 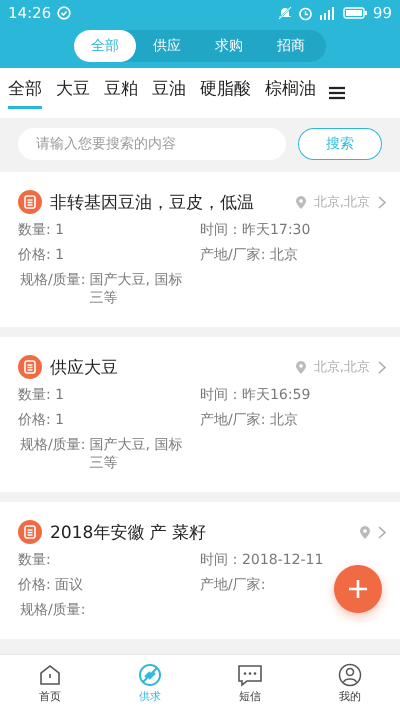 I want to click on user-icon, so click(x=350, y=674).